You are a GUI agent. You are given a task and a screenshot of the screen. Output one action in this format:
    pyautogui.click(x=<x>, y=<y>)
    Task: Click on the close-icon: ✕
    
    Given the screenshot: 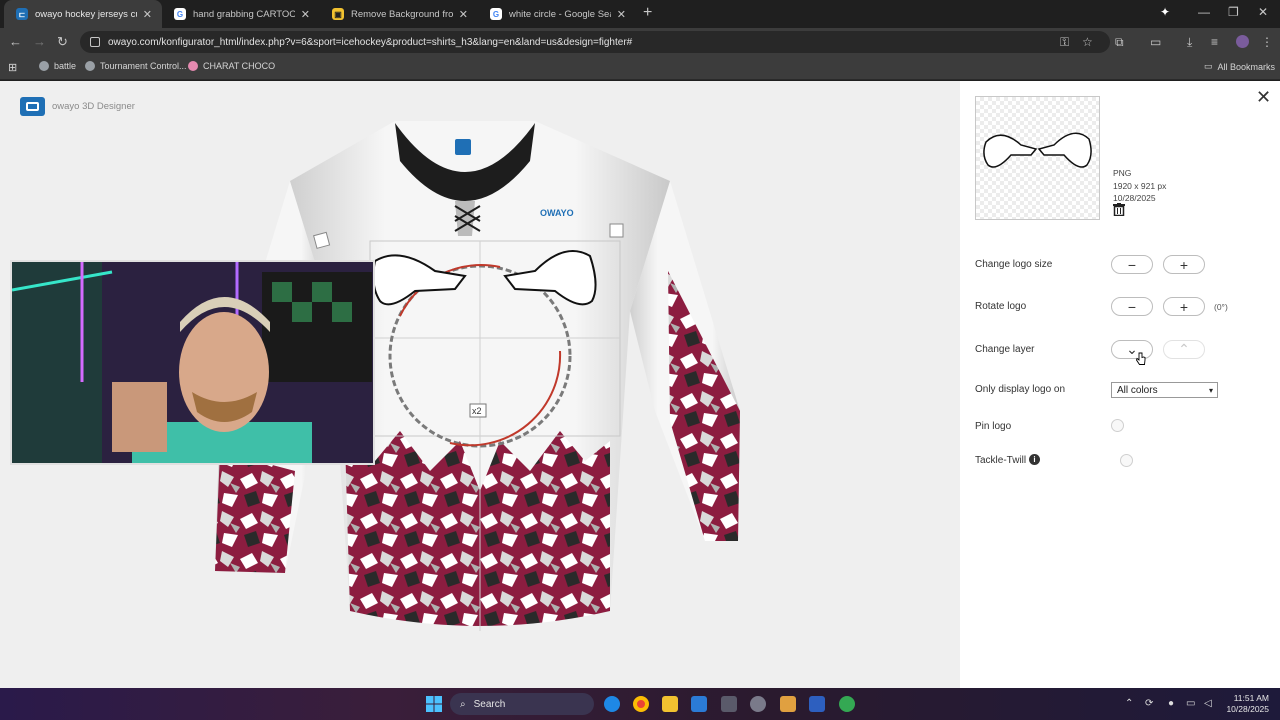 What is the action you would take?
    pyautogui.click(x=1263, y=97)
    